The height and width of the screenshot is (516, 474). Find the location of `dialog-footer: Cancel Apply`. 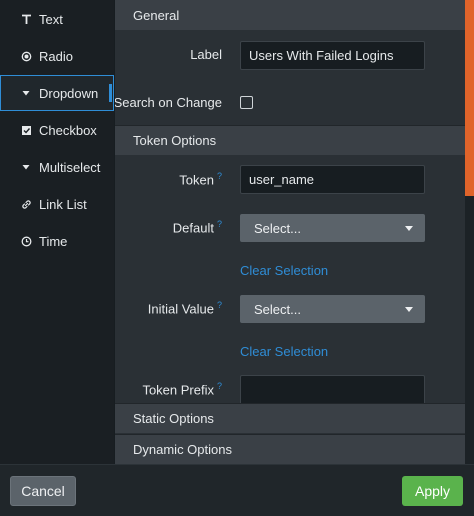

dialog-footer: Cancel Apply is located at coordinates (237, 490).